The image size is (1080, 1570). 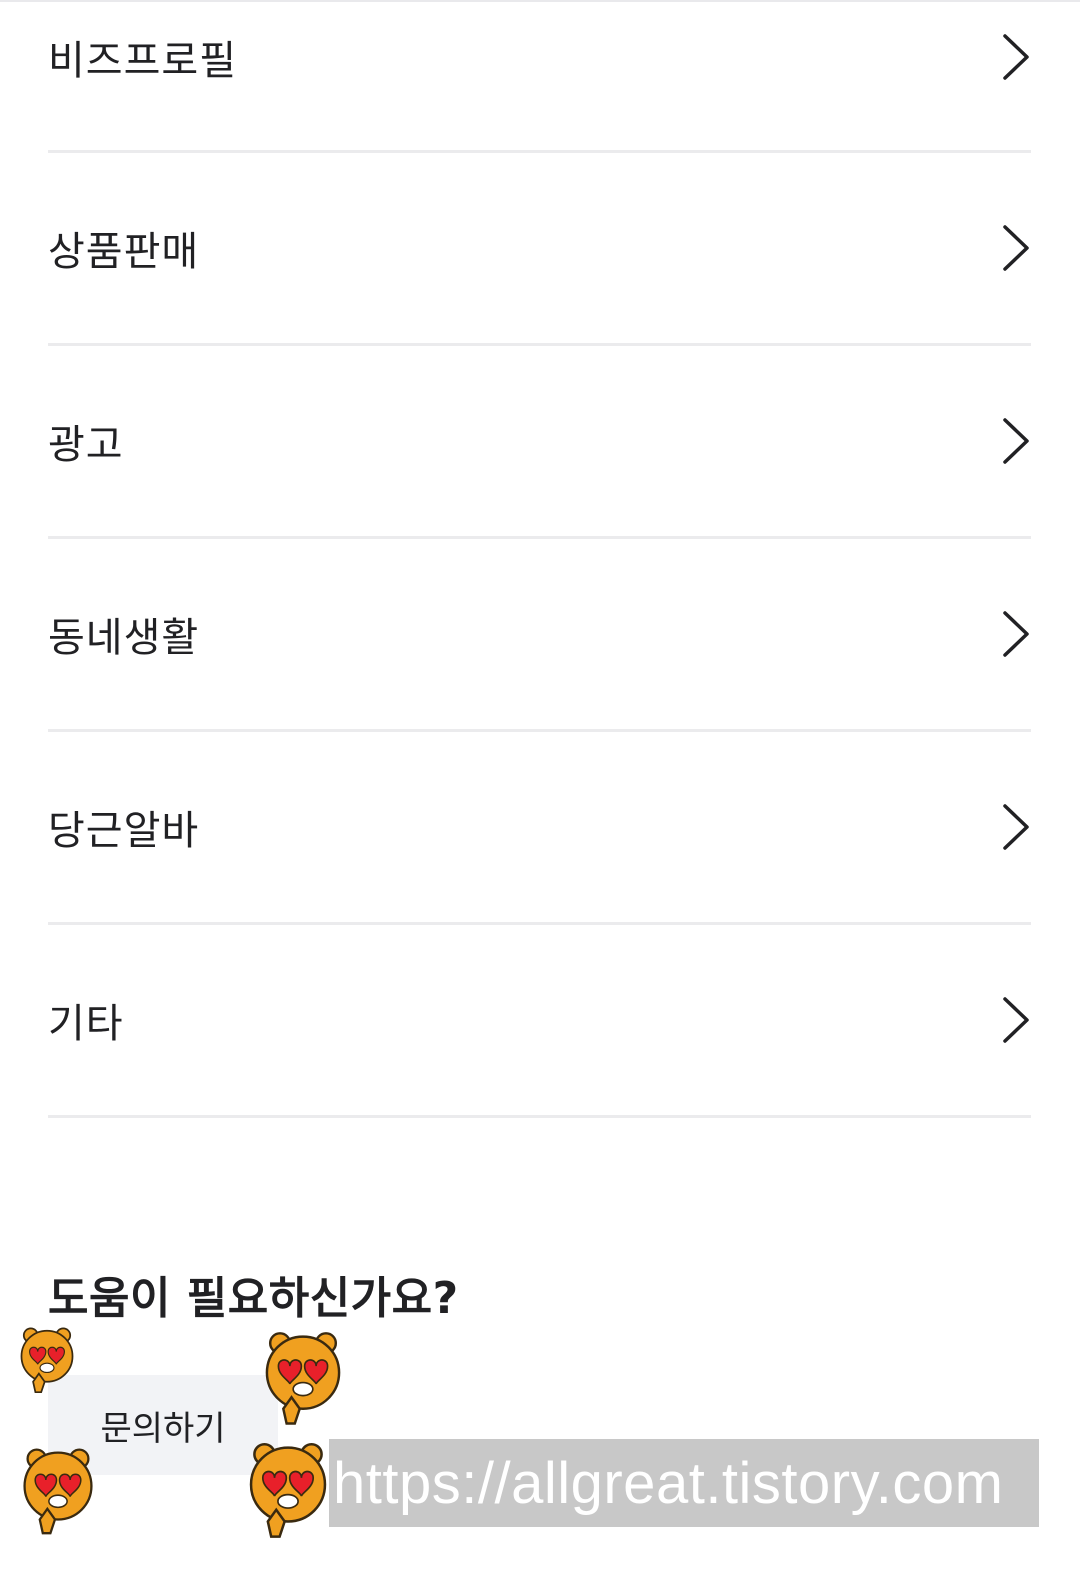 What do you see at coordinates (124, 638) in the screenshot?
I see `menu-item-label: 동네생활` at bounding box center [124, 638].